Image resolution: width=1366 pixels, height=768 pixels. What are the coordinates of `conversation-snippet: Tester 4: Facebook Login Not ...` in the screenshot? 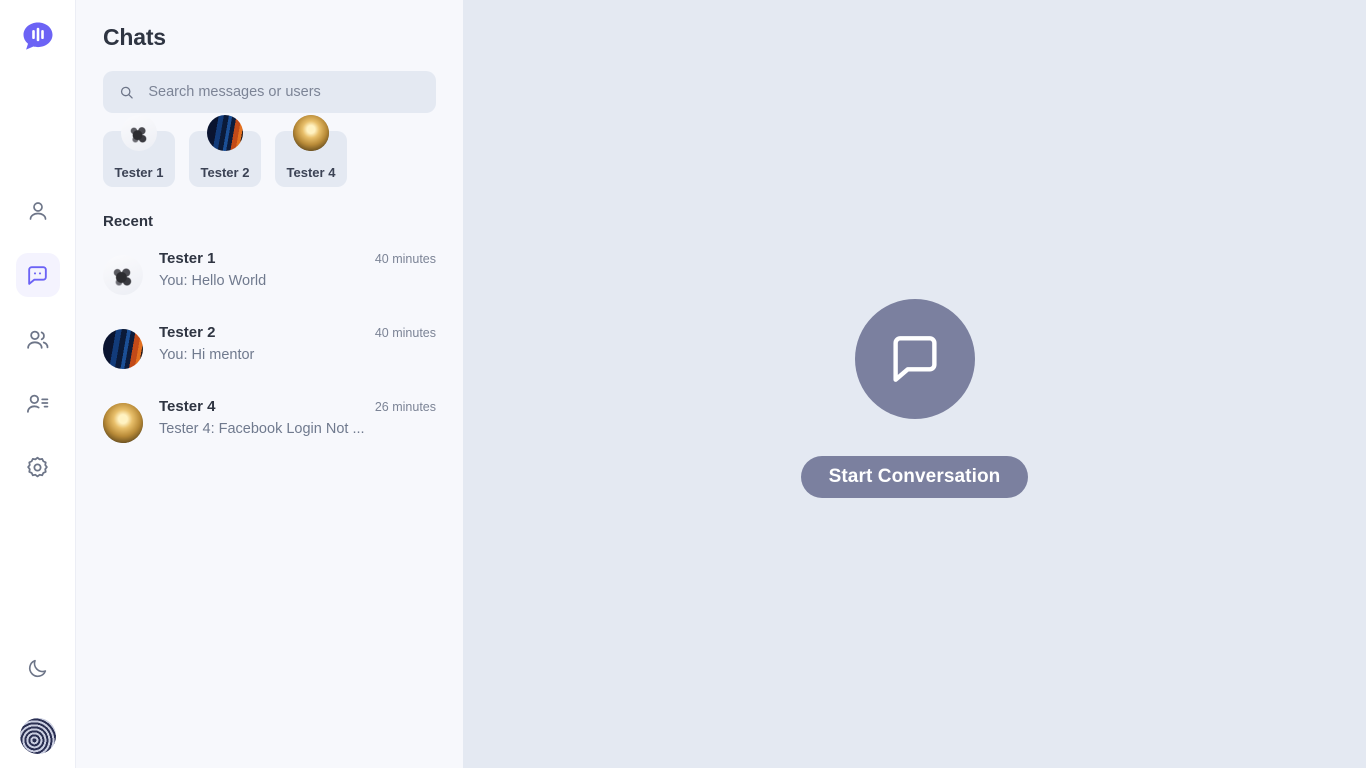 It's located at (262, 429).